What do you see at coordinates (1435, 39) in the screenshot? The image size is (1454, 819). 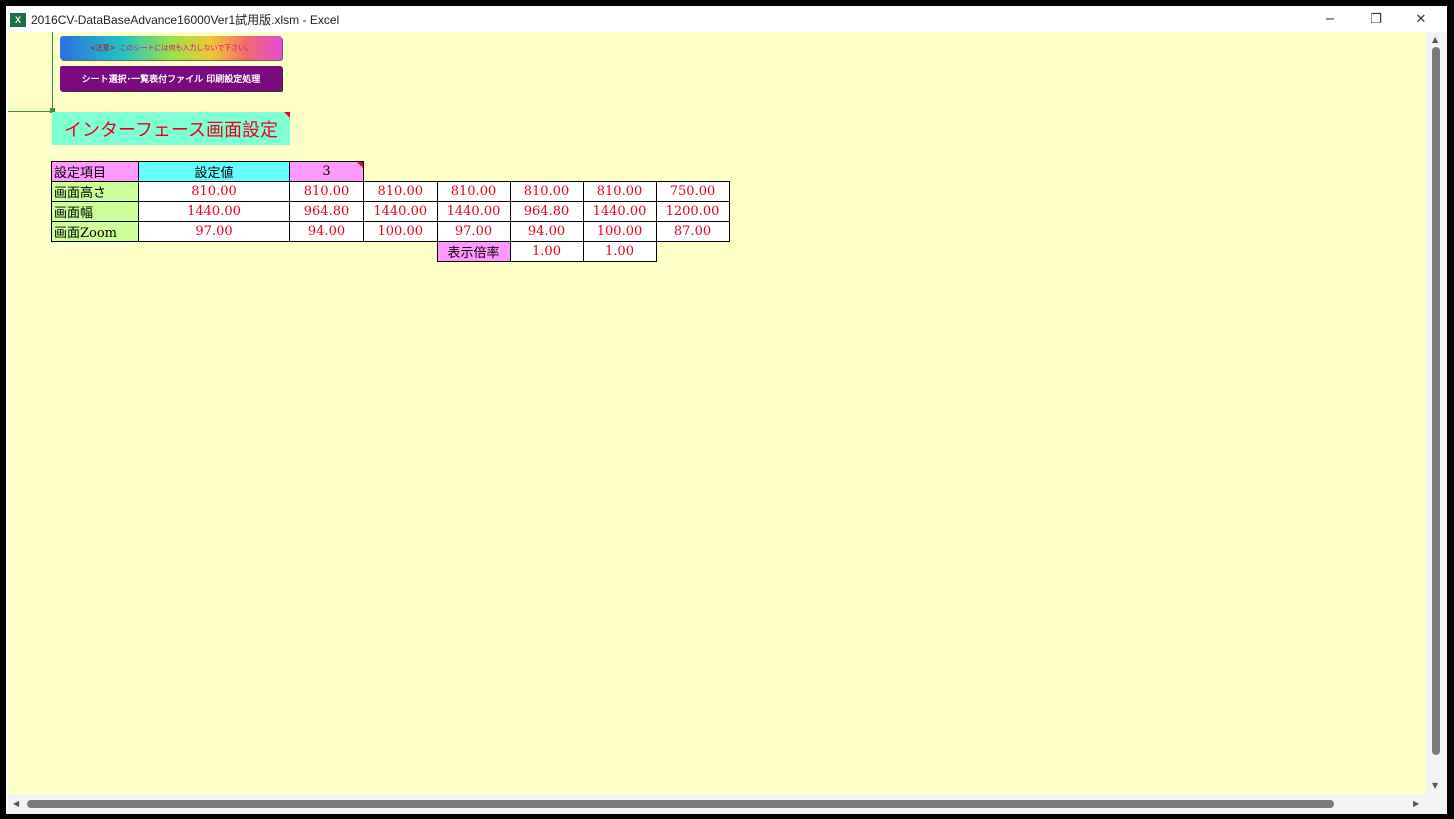 I see `scroll-up-icon: ▲` at bounding box center [1435, 39].